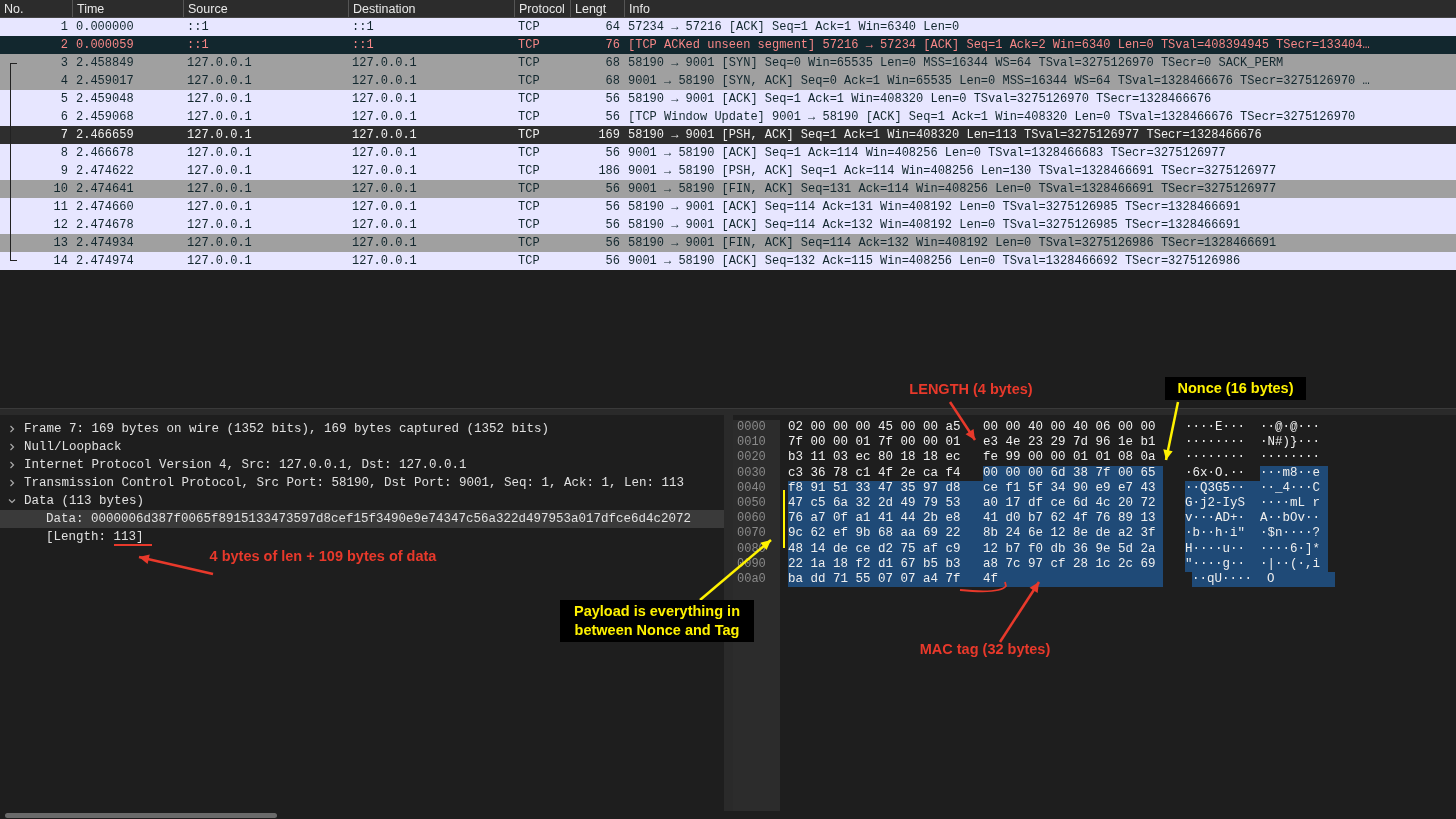 This screenshot has width=1456, height=819. Describe the element at coordinates (105, 261) in the screenshot. I see `time-cell-text: 2.474974` at that location.